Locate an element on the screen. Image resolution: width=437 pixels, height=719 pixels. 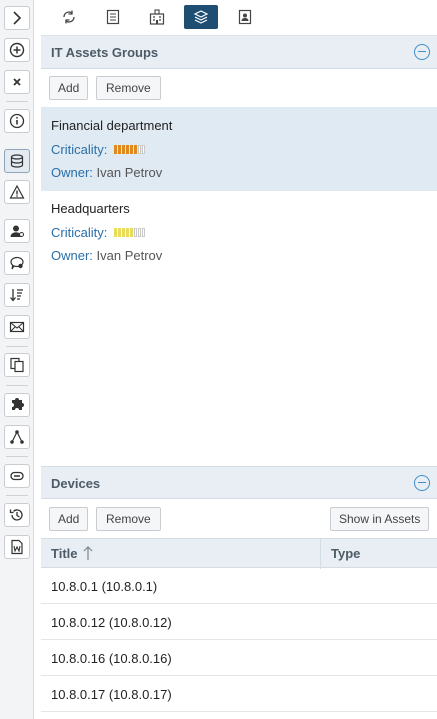
link-icon is located at coordinates (17, 476).